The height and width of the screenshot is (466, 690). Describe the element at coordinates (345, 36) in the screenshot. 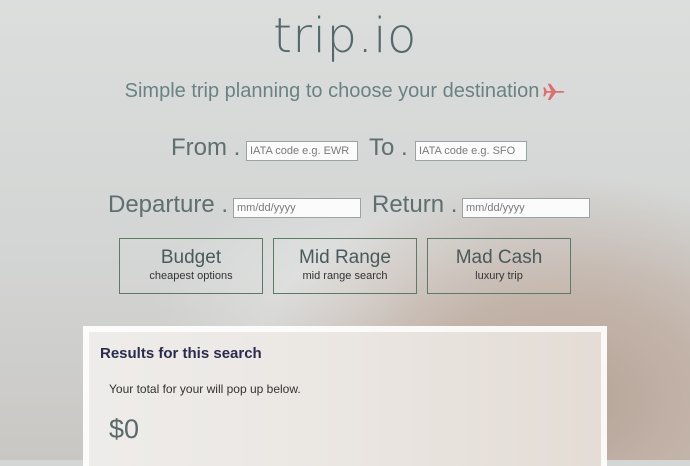

I see `page-title: trip.io` at that location.